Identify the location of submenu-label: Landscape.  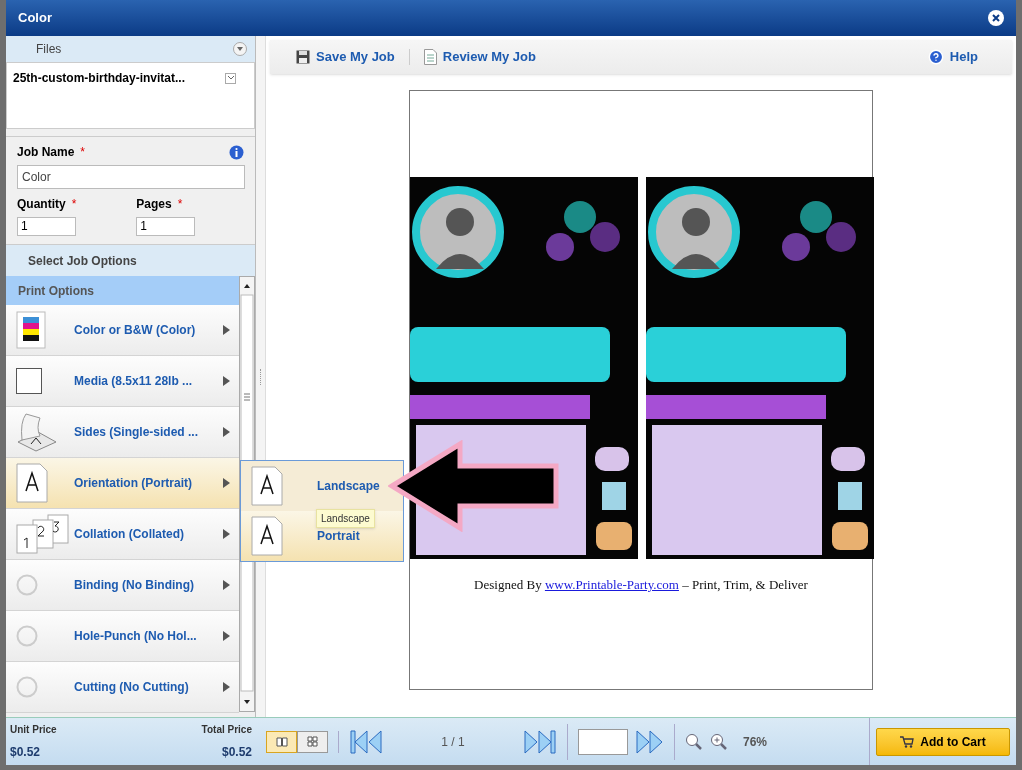
(348, 486).